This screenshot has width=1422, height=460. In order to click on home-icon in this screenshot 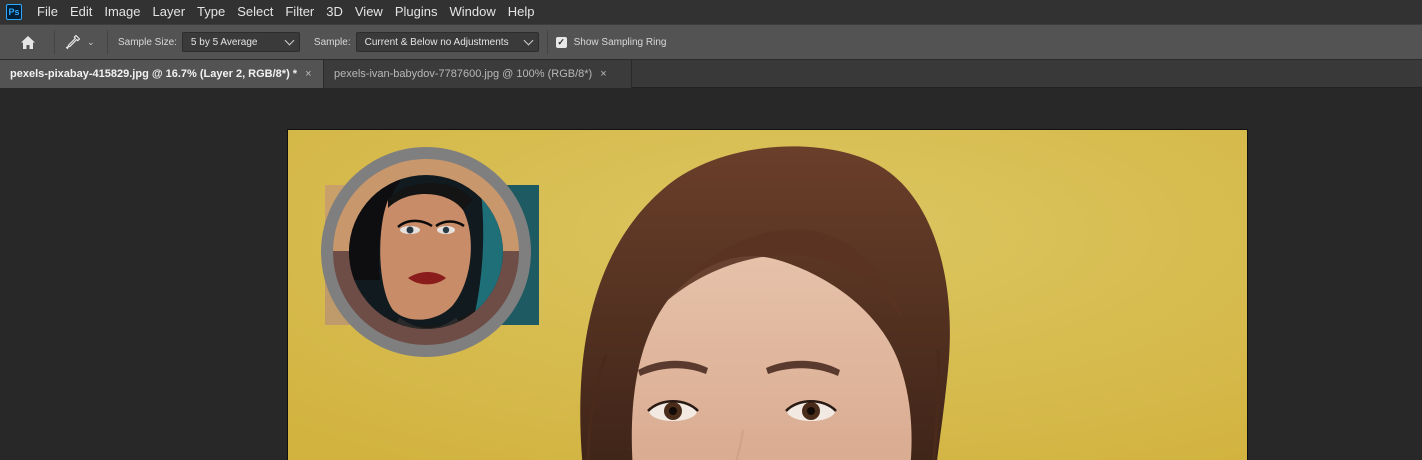, I will do `click(28, 42)`.